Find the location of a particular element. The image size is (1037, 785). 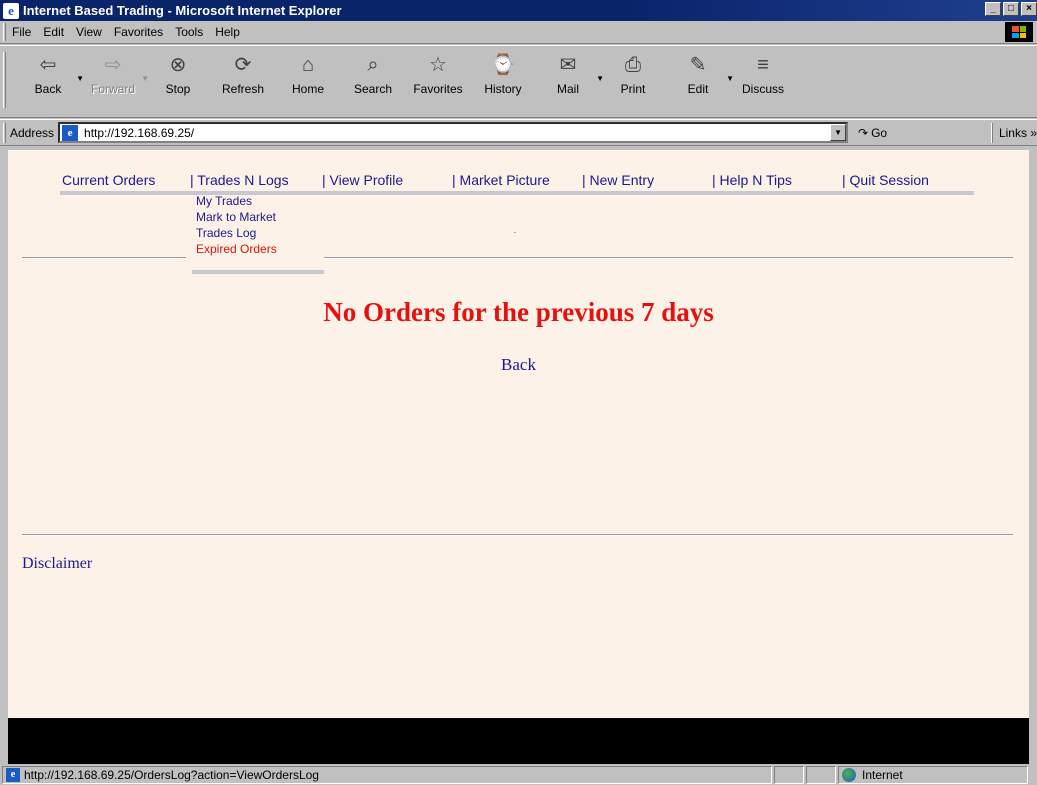

back-link: Back is located at coordinates (518, 365).